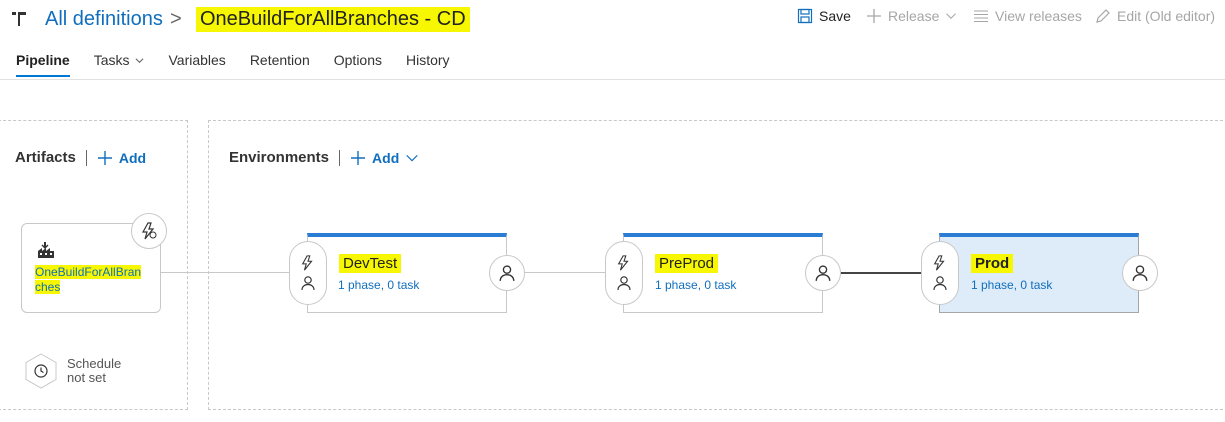 The image size is (1225, 422). Describe the element at coordinates (883, 273) in the screenshot. I see `connector-preprod-prod` at that location.